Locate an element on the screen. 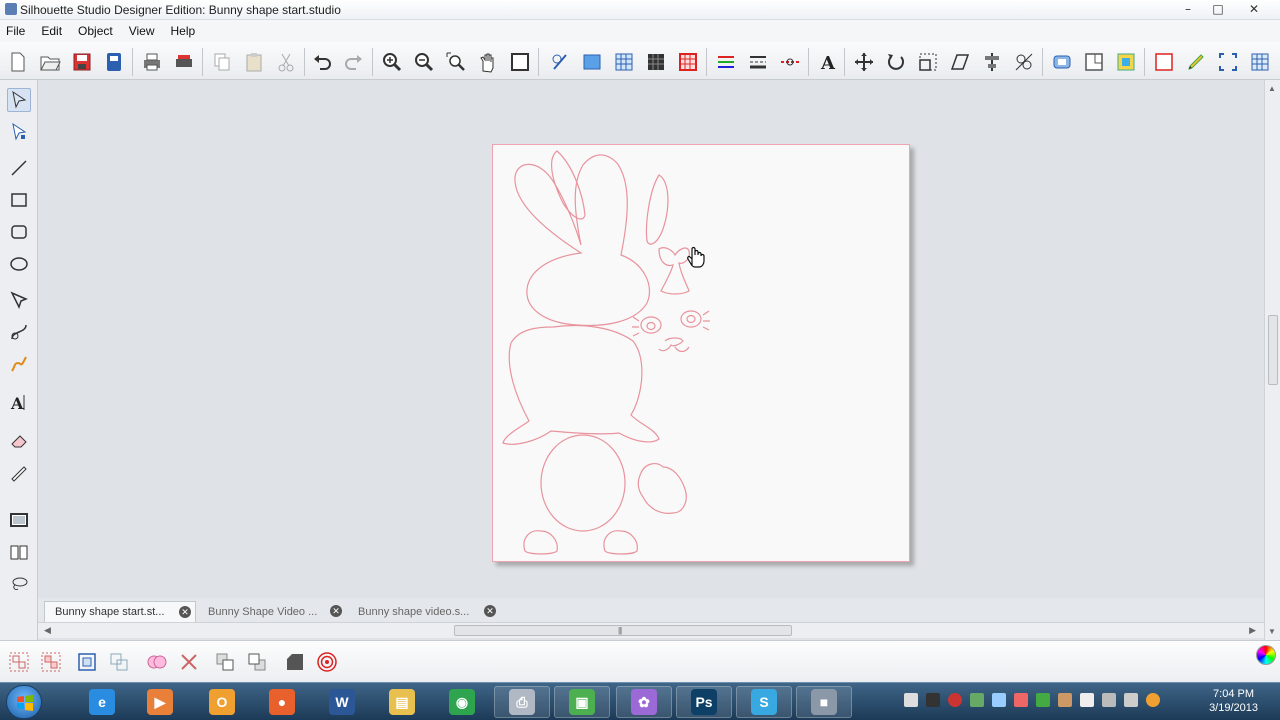 This screenshot has height=720, width=1280. trace-icon is located at coordinates (656, 62).